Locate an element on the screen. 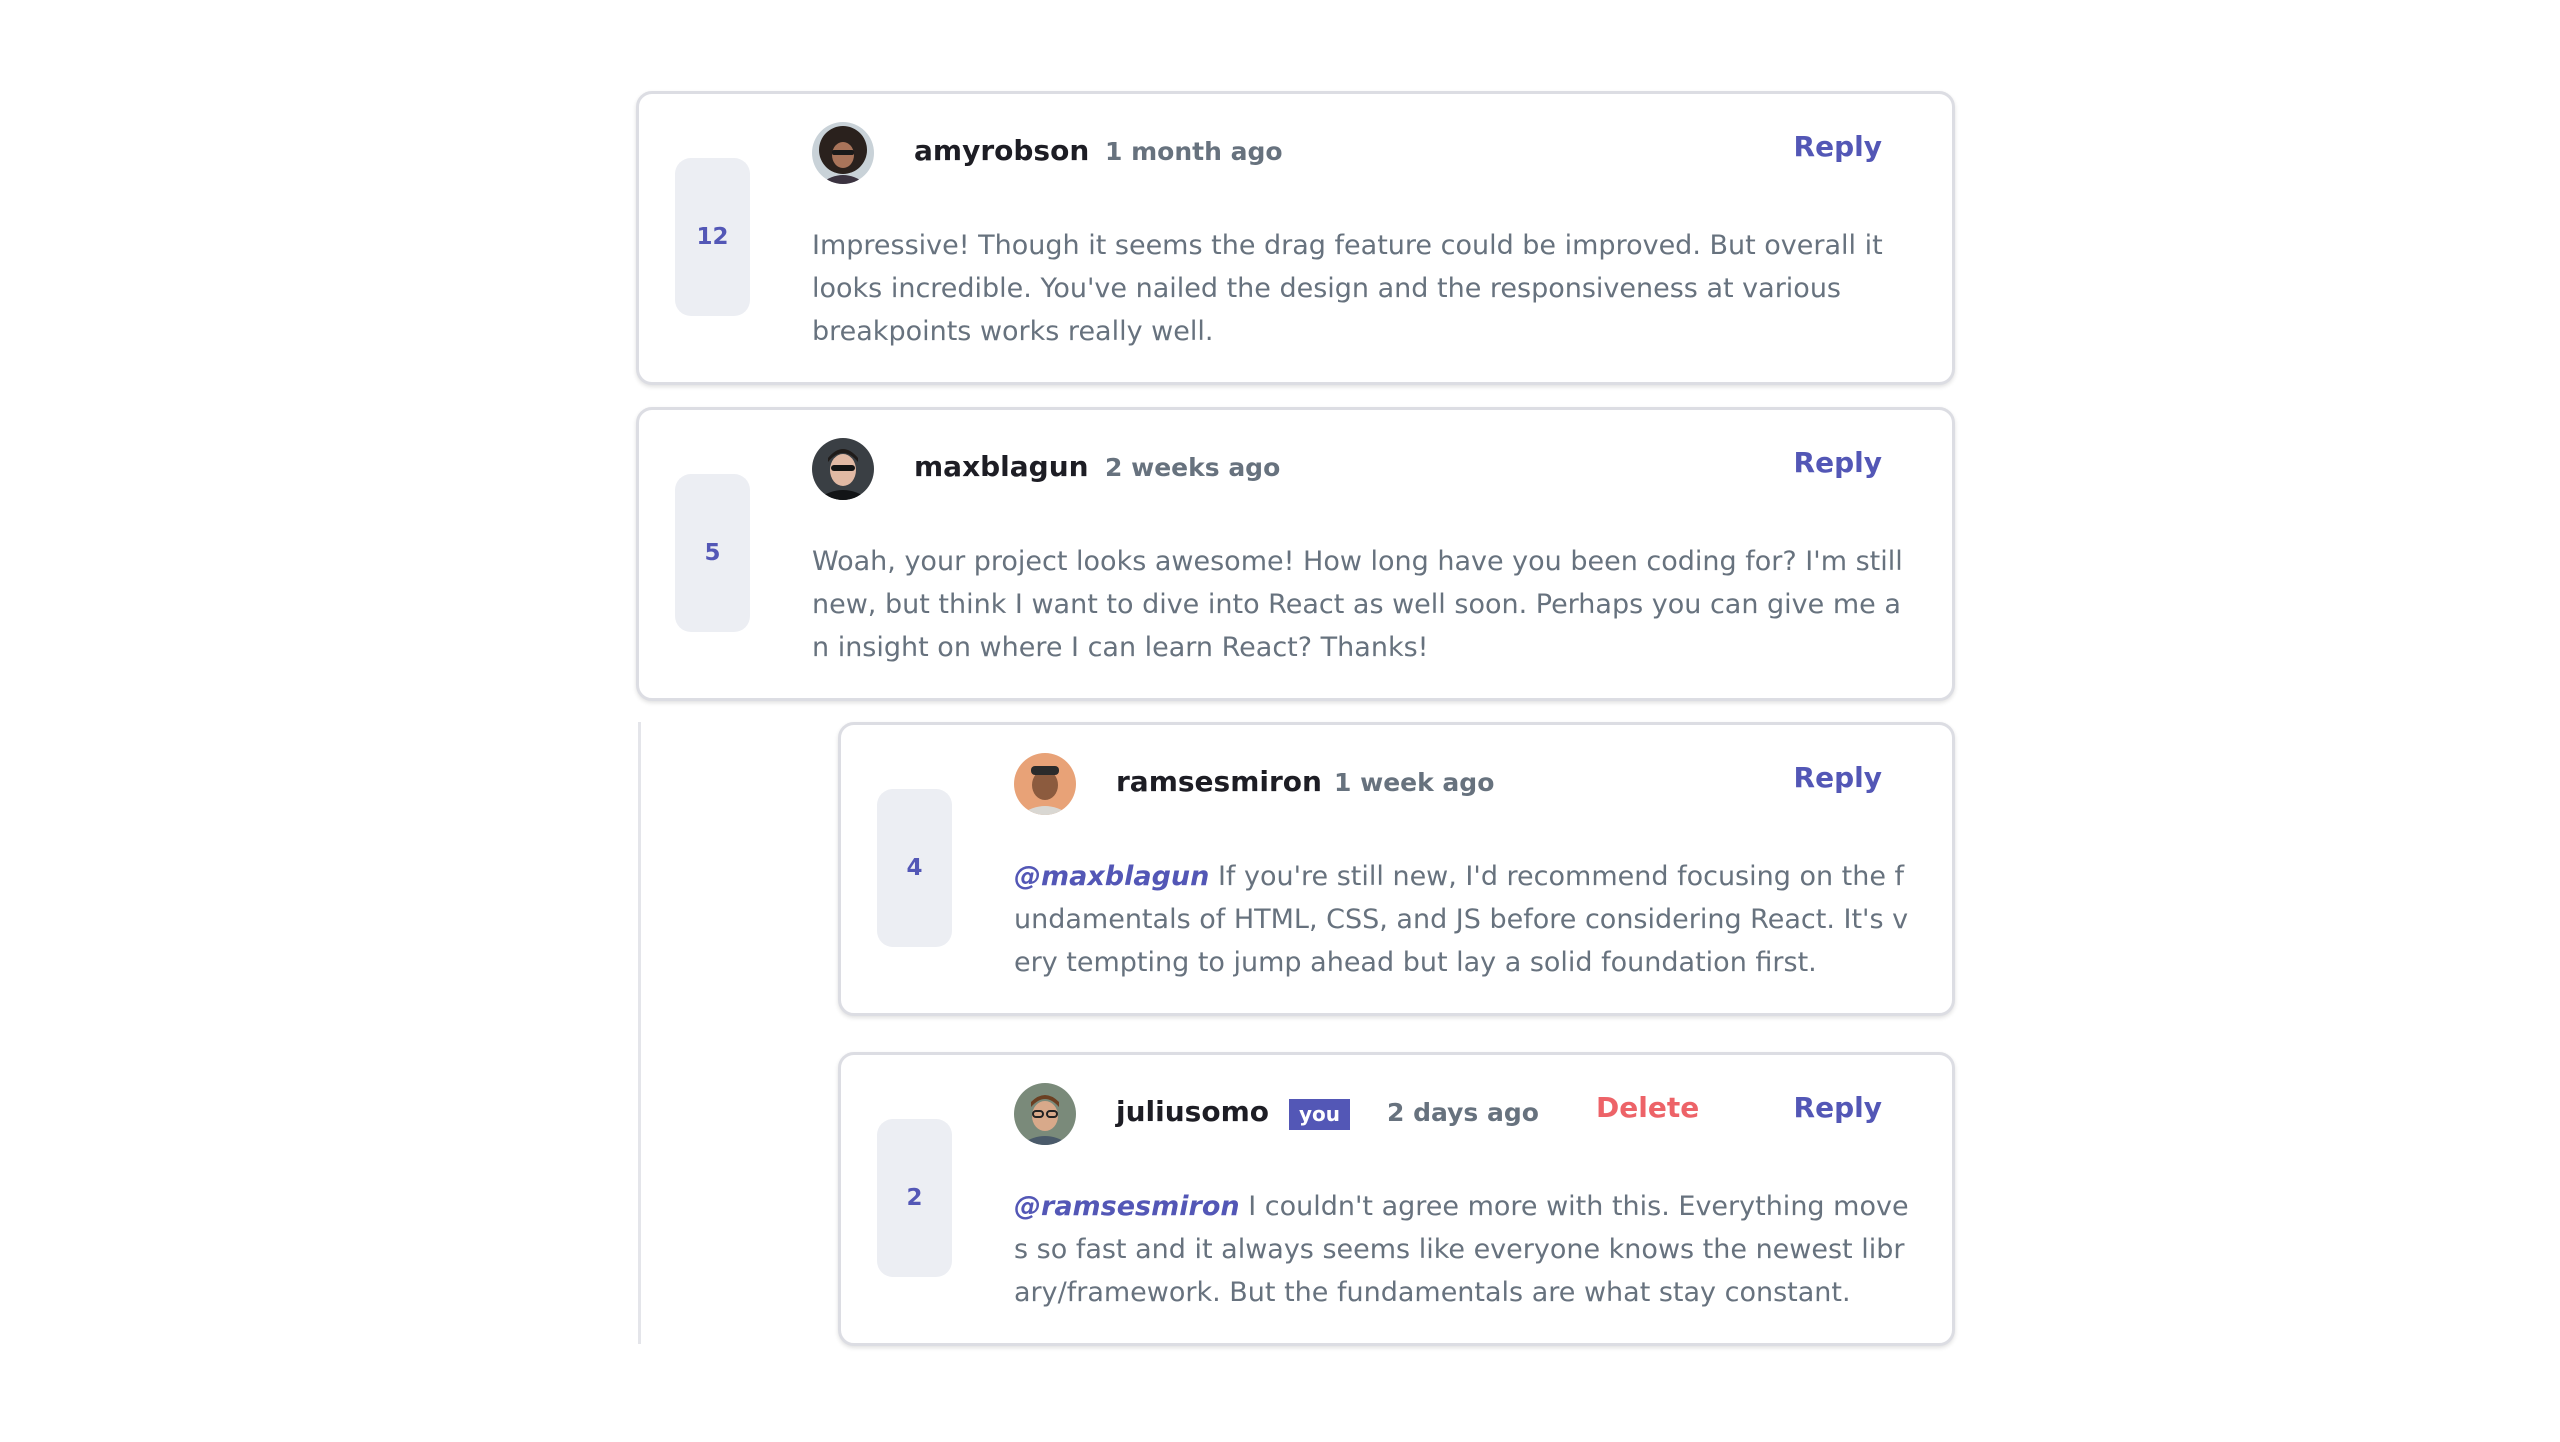 This screenshot has height=1442, width=2560. vote-score: 2 is located at coordinates (914, 1198).